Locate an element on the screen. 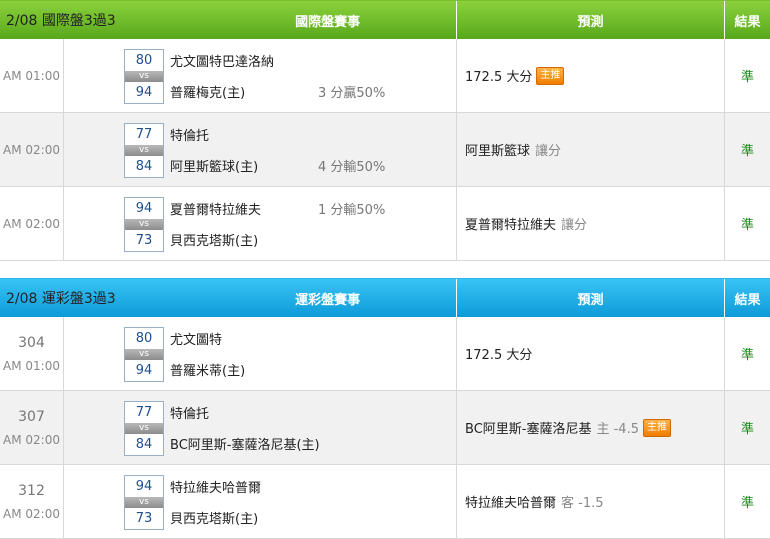 Image resolution: width=770 pixels, height=539 pixels. column-header-event: 運彩盤賽事 is located at coordinates (328, 300).